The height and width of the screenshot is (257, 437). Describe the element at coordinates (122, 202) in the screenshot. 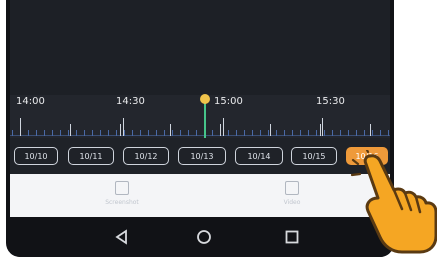

I see `screenshot-label: Screenshot` at that location.